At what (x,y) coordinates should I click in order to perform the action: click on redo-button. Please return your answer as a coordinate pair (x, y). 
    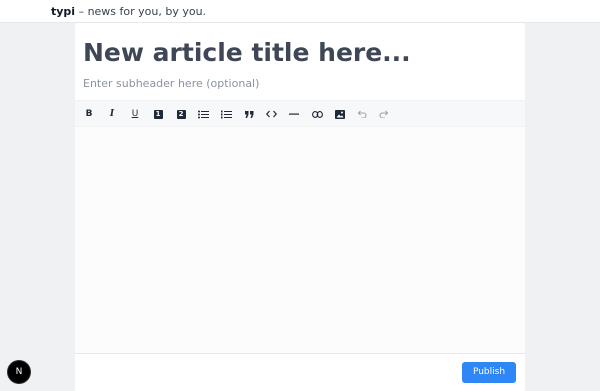
    Looking at the image, I should click on (384, 114).